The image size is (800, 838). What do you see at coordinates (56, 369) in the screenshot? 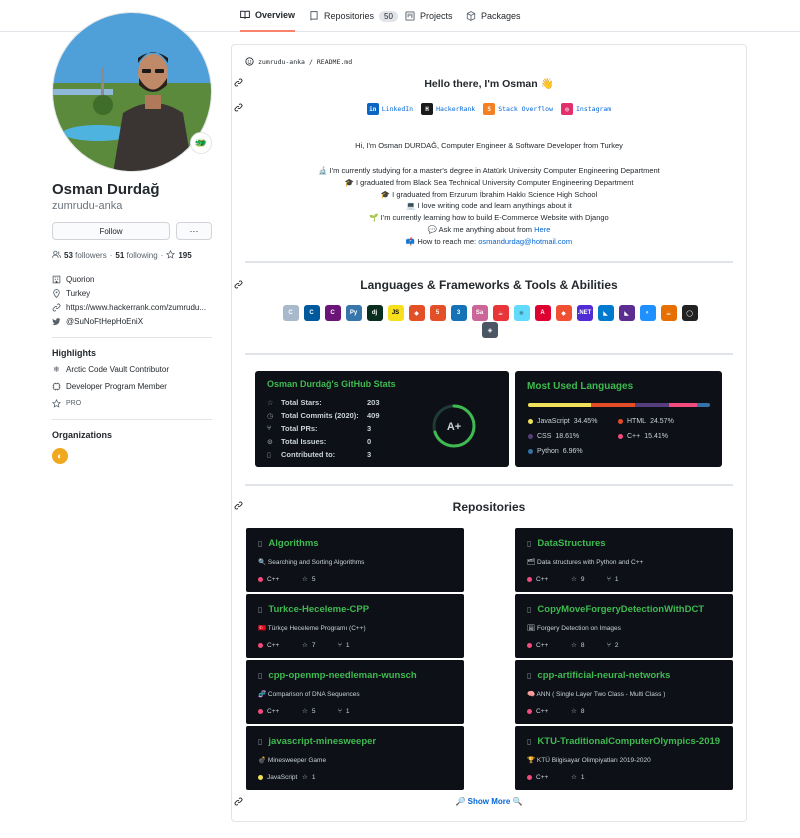
I see `snowflake-icon: ❄` at bounding box center [56, 369].